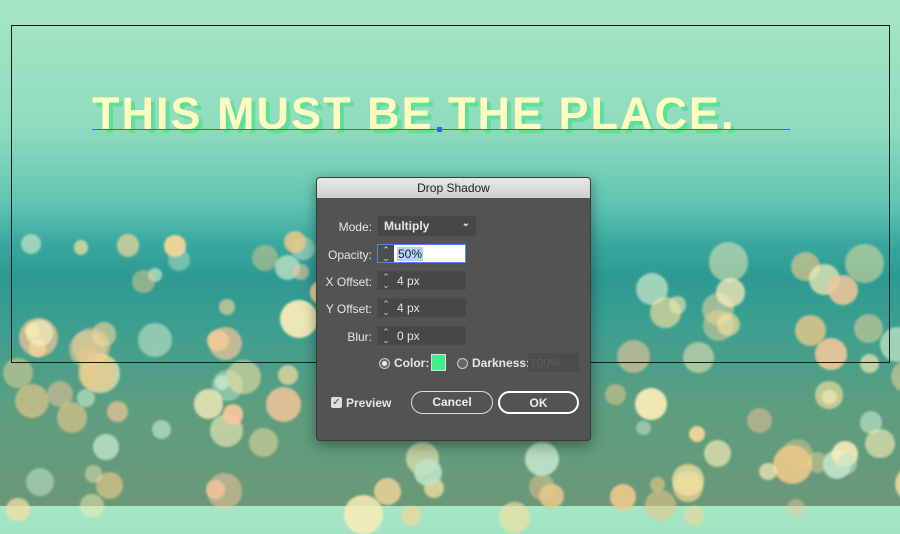  I want to click on x-offset-field: ⌃ ⌄ 4 px, so click(421, 280).